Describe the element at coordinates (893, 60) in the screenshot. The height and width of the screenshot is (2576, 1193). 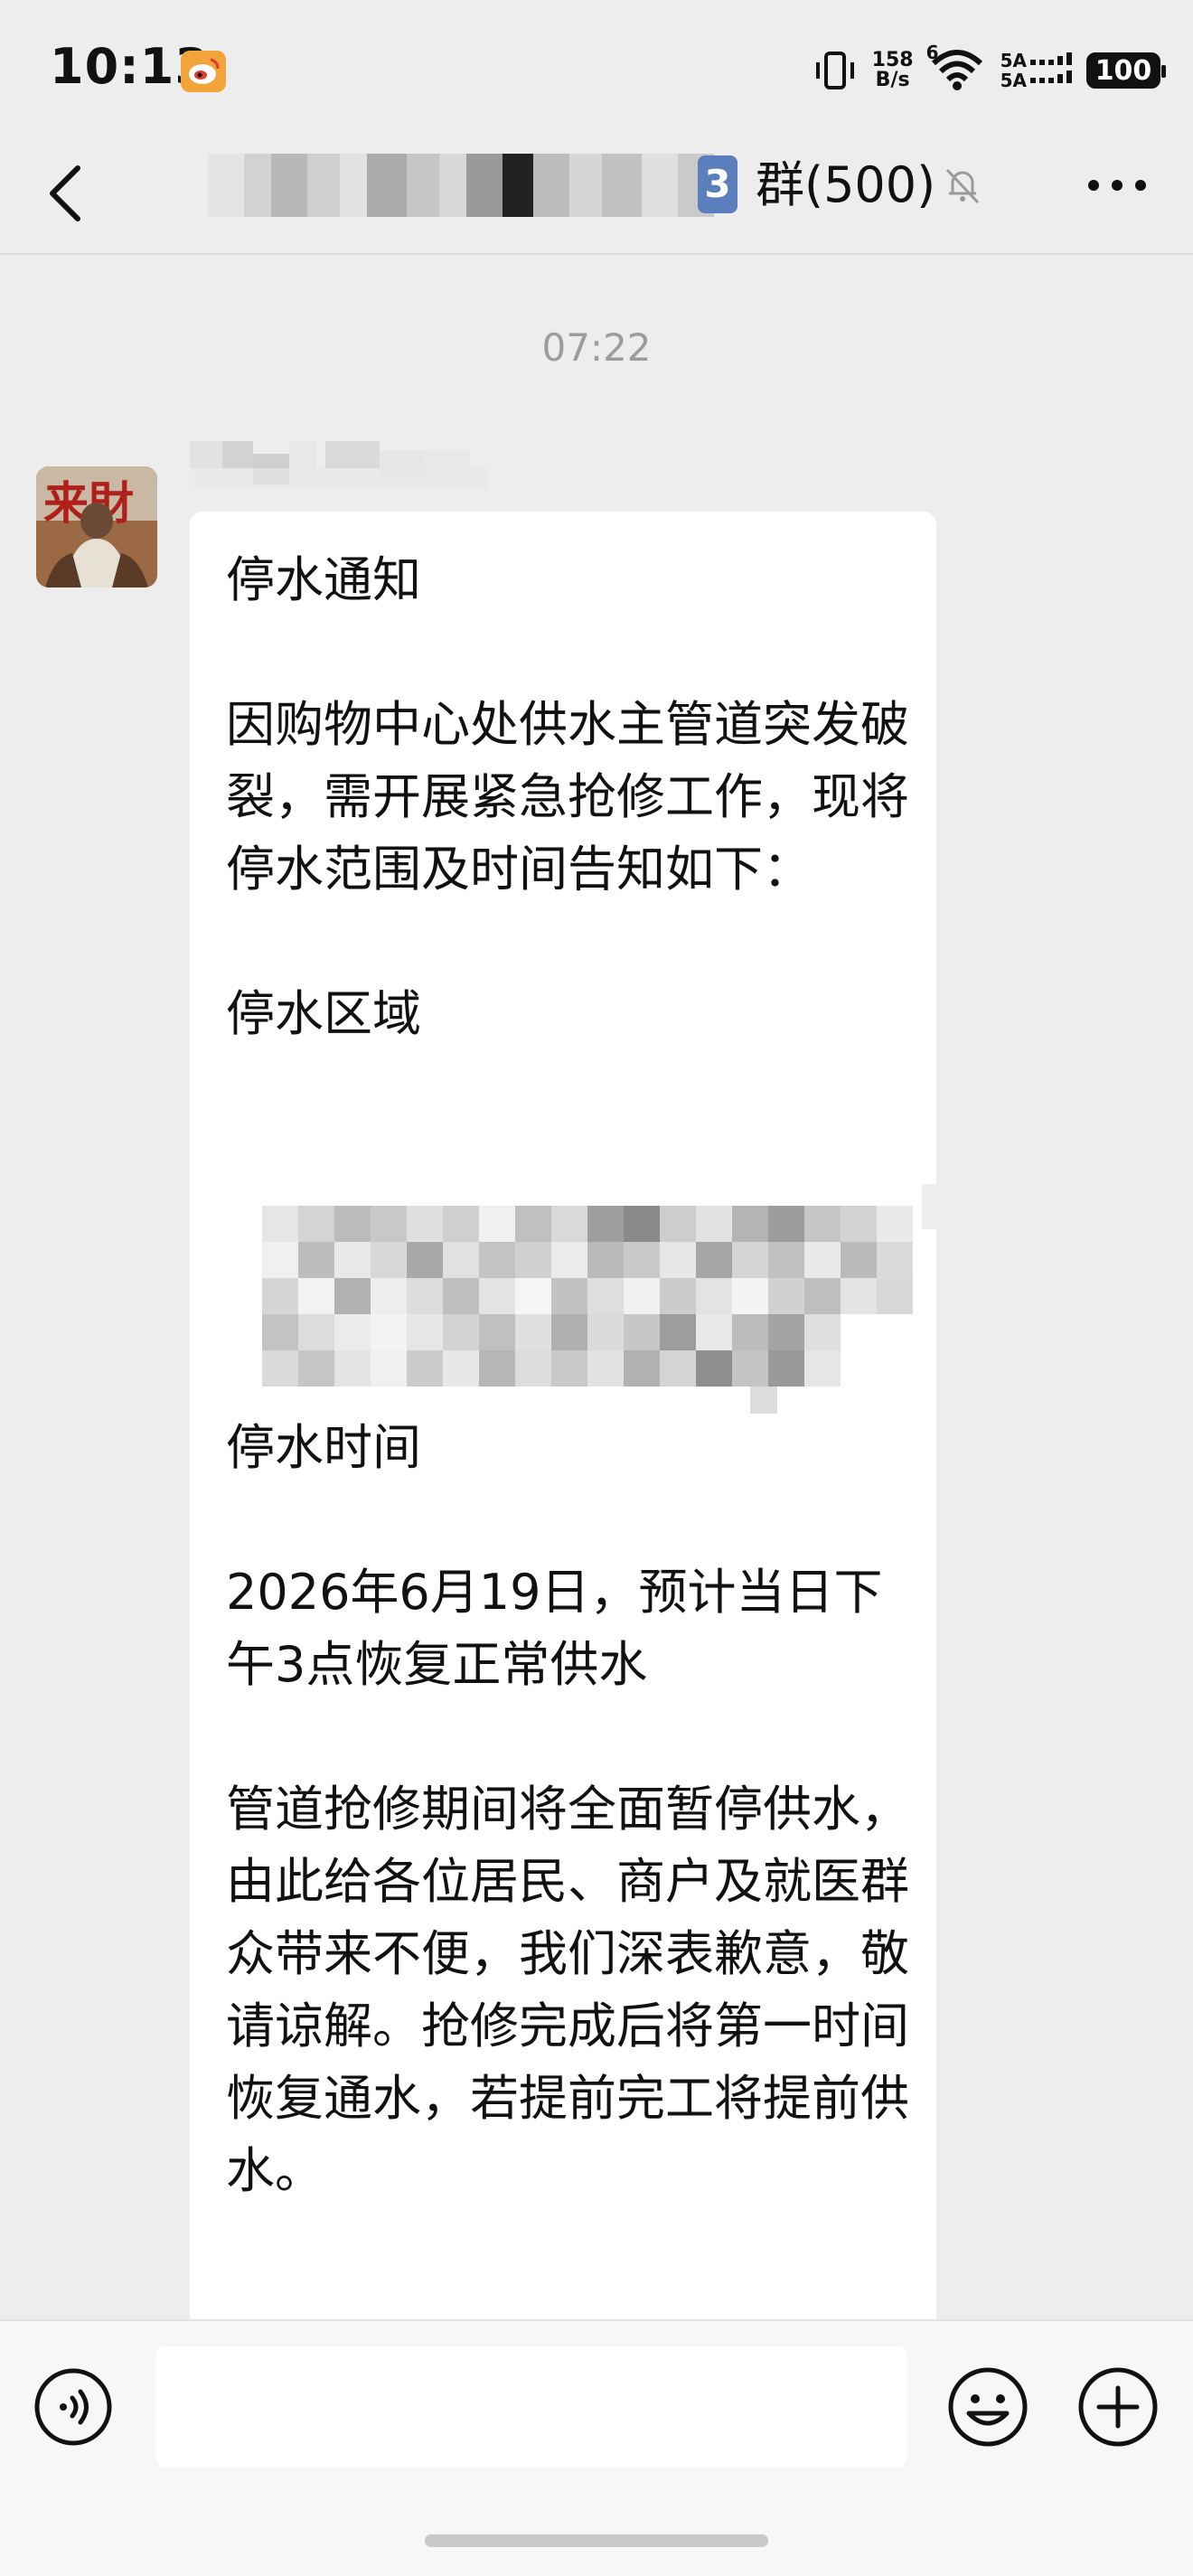
I see `network-speed-value: 158` at that location.